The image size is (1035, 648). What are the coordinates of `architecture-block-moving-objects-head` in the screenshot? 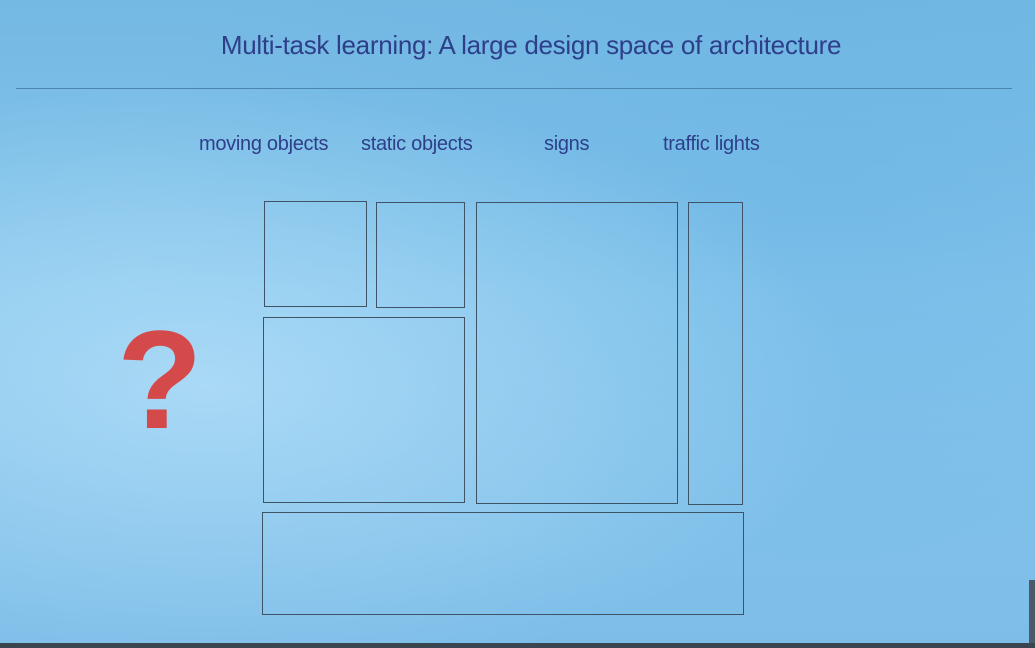 It's located at (315, 254).